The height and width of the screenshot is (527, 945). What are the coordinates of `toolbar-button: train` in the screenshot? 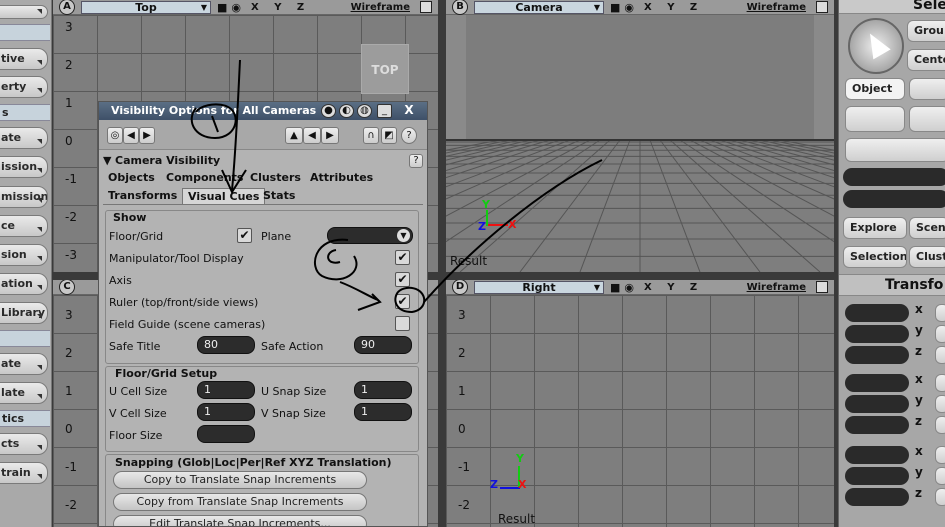 It's located at (24, 473).